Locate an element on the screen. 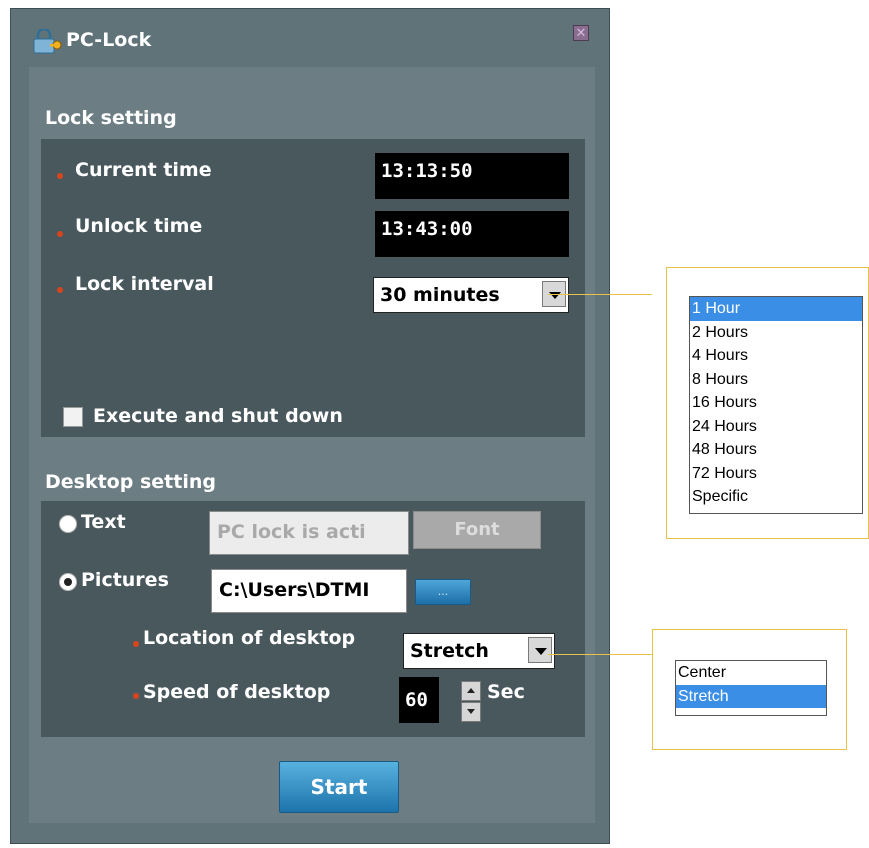 This screenshot has width=869, height=848. arrow-up-icon is located at coordinates (471, 691).